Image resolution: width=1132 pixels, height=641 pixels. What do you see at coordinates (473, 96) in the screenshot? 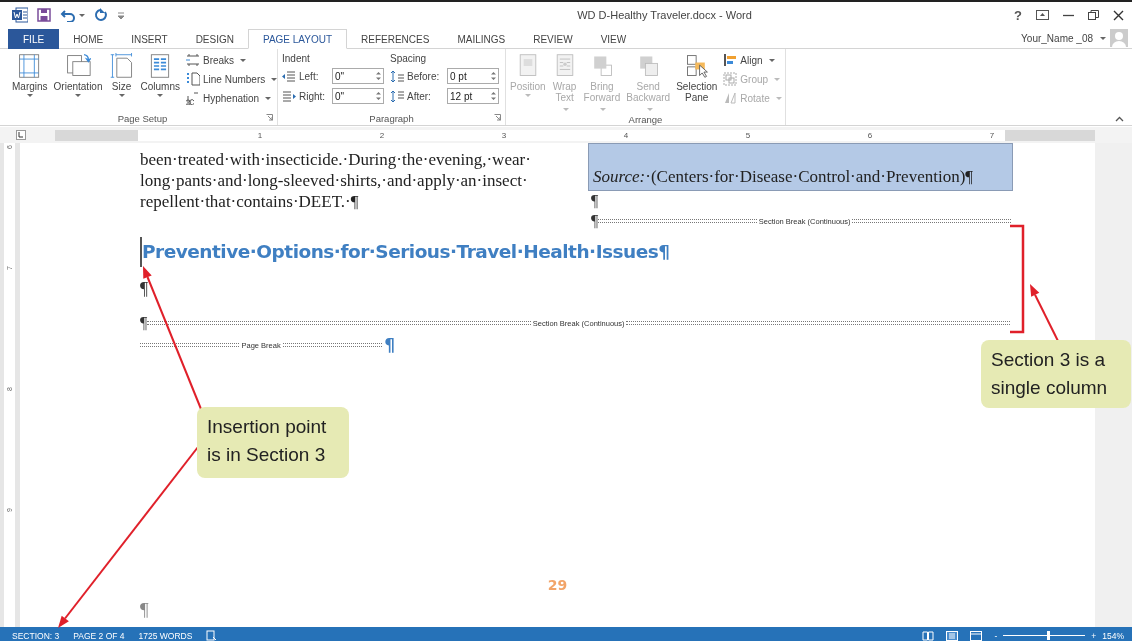
I see `spin-field: 12 pt` at bounding box center [473, 96].